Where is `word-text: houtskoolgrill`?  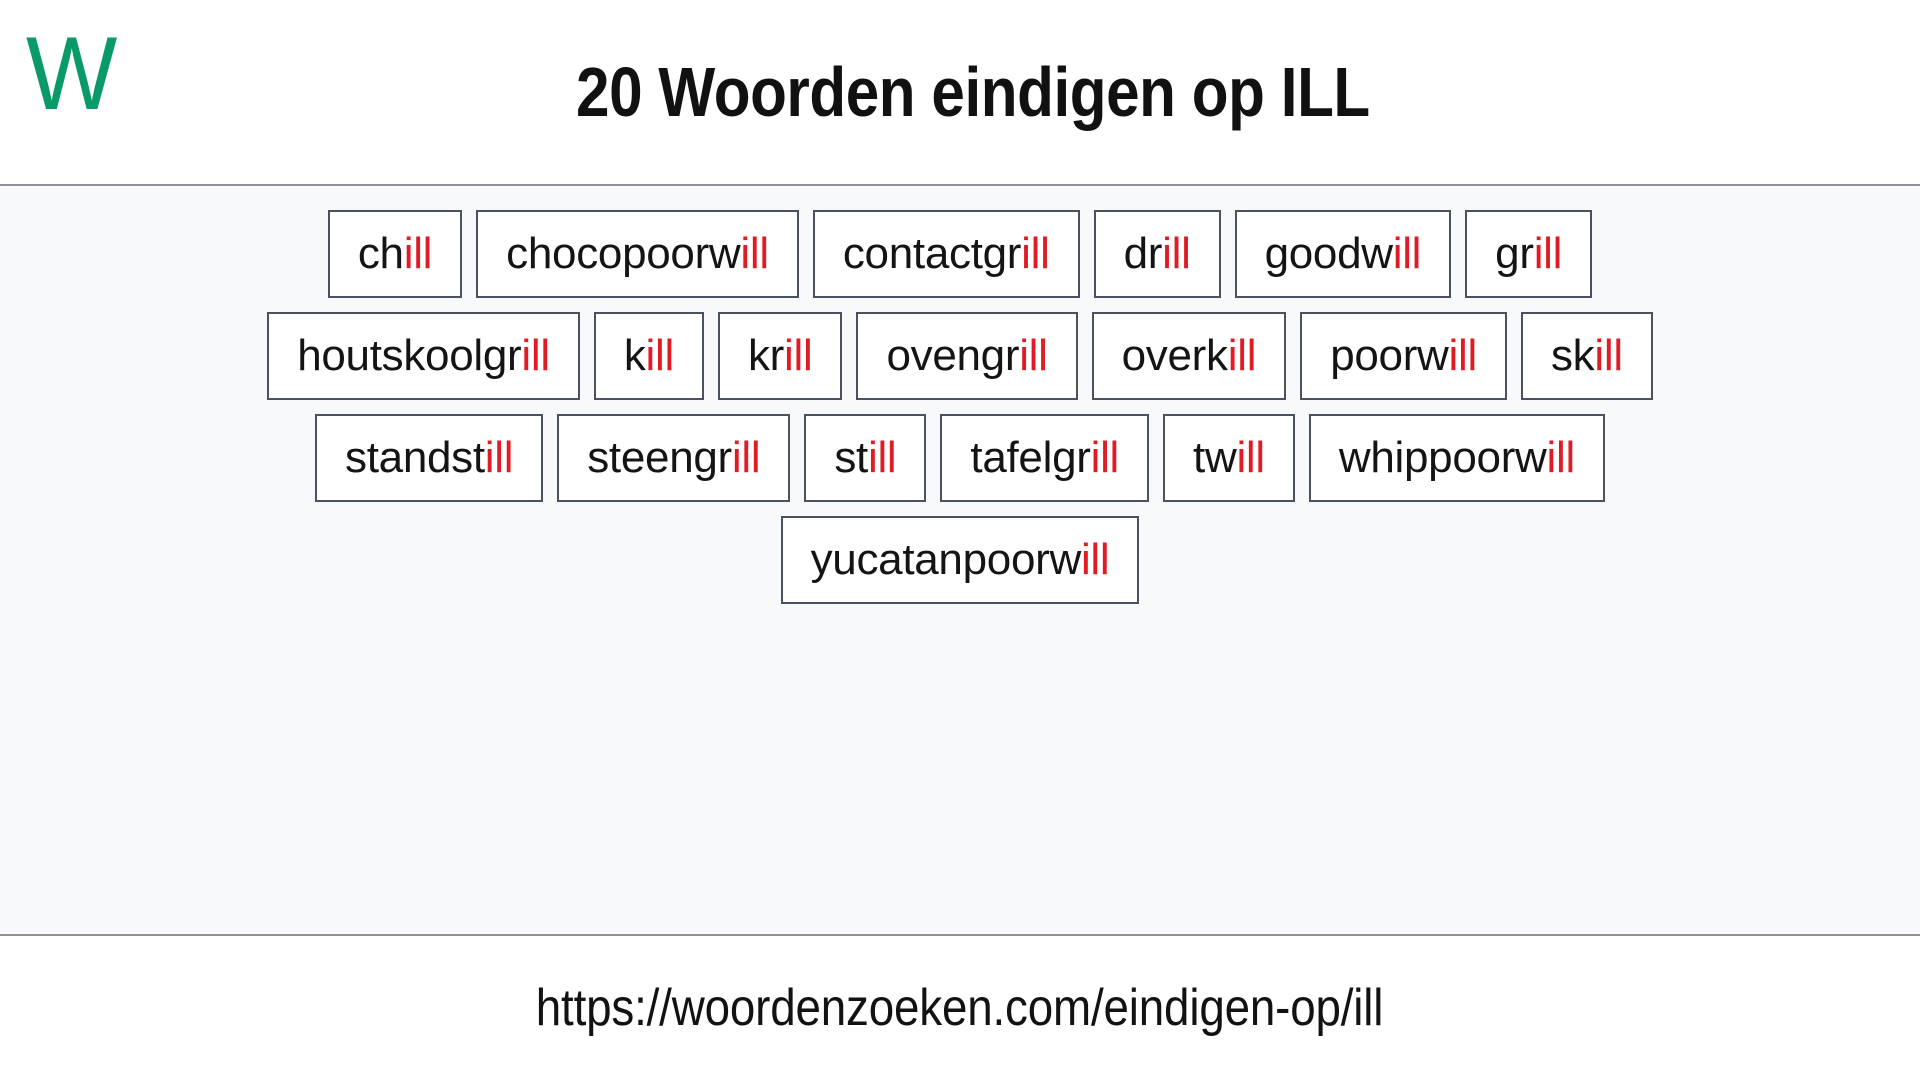
word-text: houtskoolgrill is located at coordinates (423, 356).